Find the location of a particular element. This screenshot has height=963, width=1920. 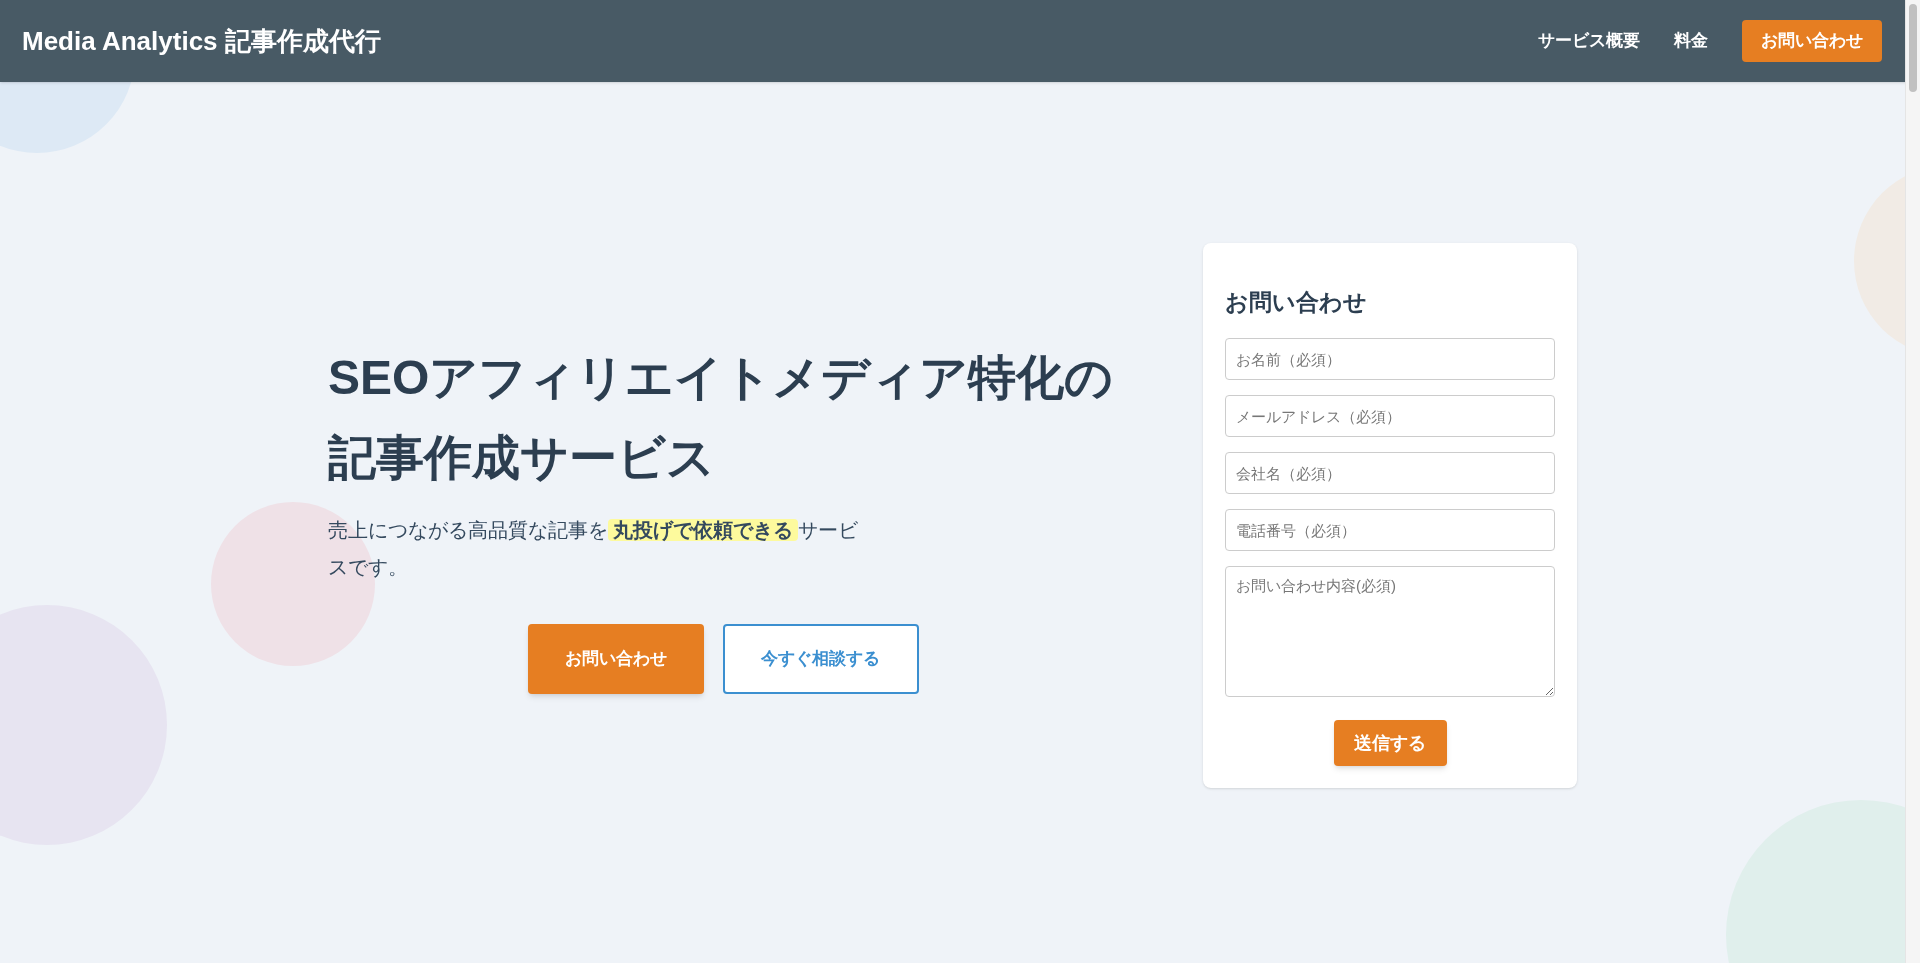

input-field: お名前（必須） is located at coordinates (1390, 359).